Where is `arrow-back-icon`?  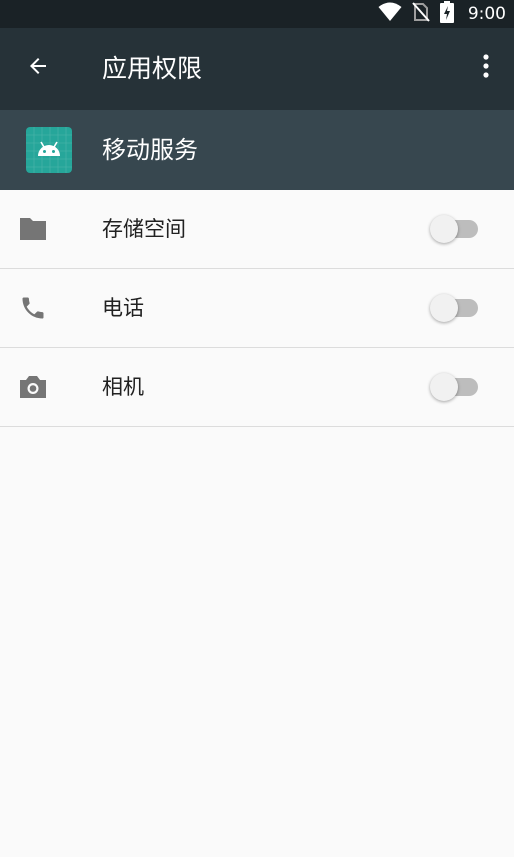 arrow-back-icon is located at coordinates (38, 68).